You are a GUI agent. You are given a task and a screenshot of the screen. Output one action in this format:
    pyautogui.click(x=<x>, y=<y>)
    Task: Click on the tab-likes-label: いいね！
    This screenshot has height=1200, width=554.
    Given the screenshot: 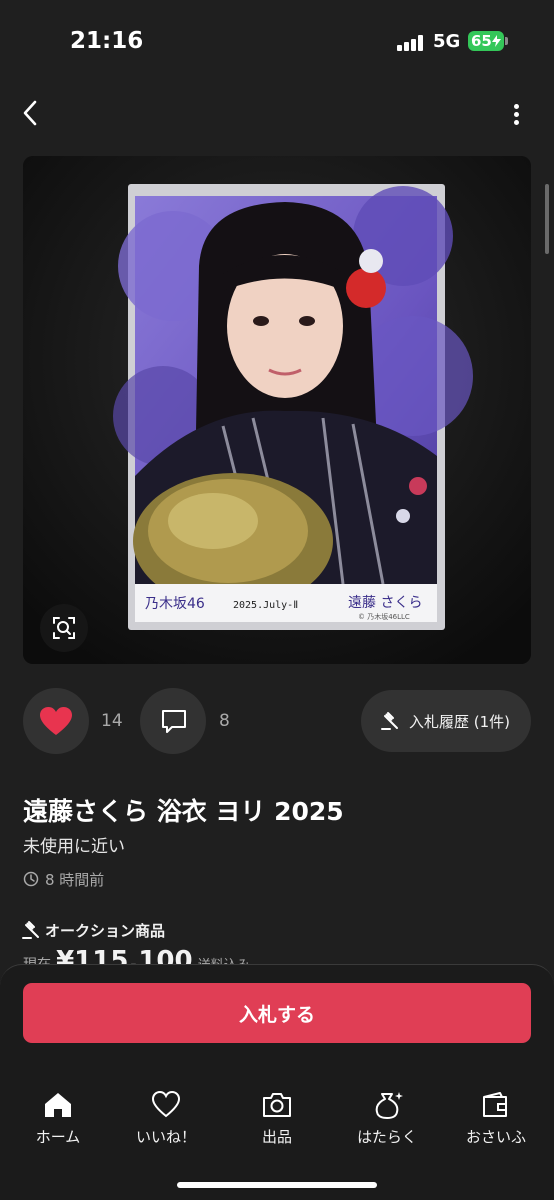 What is the action you would take?
    pyautogui.click(x=165, y=1137)
    